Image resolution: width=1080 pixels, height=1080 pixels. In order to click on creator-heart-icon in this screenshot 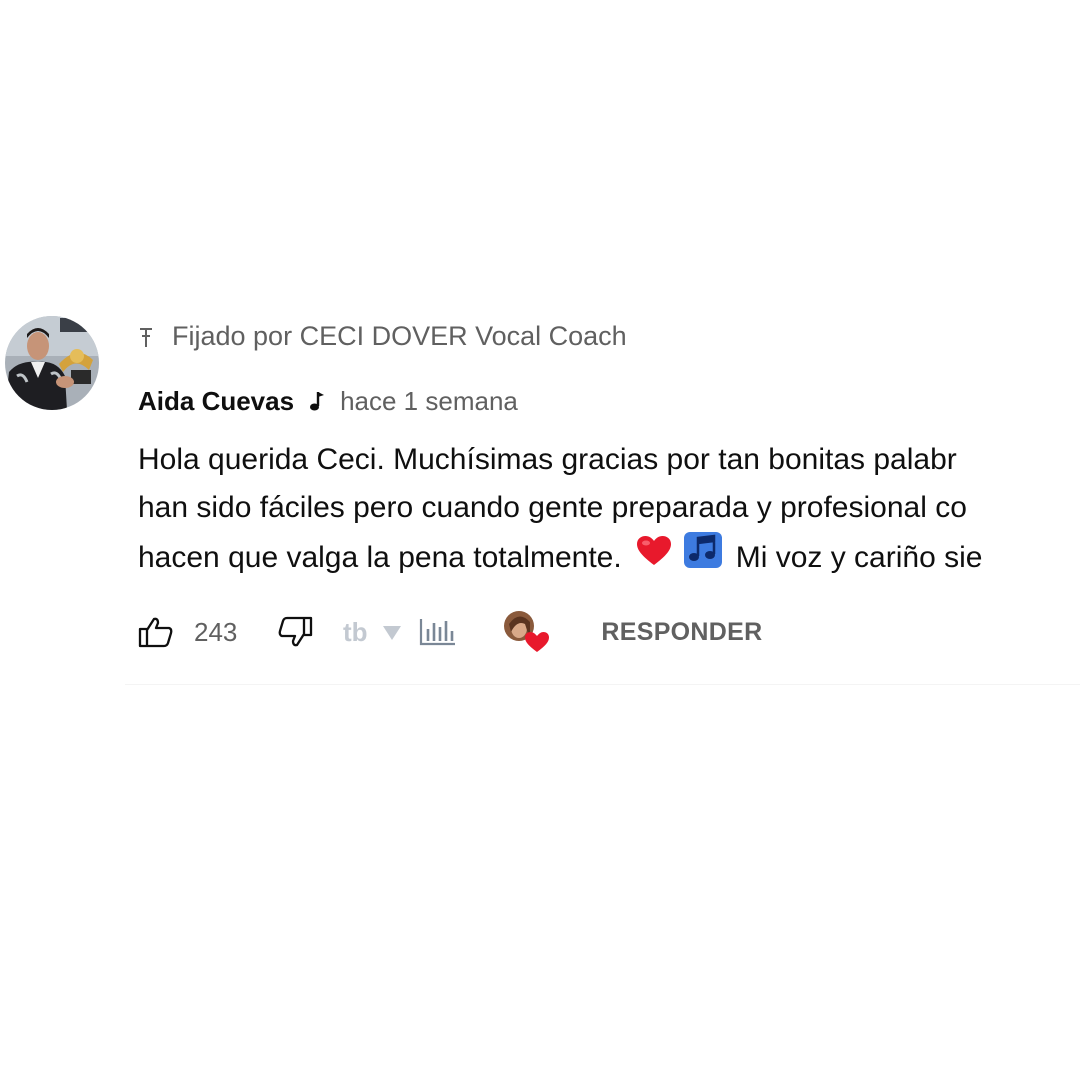, I will do `click(527, 632)`.